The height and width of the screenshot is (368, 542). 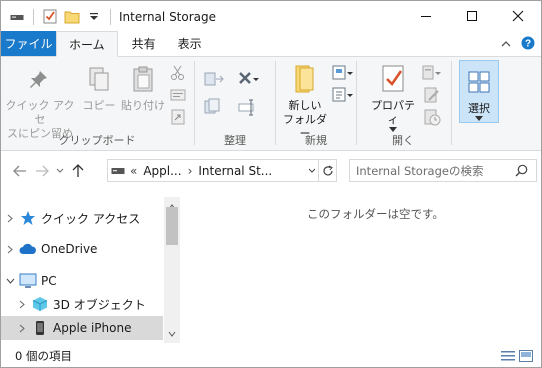 I want to click on phone-icon, so click(x=40, y=328).